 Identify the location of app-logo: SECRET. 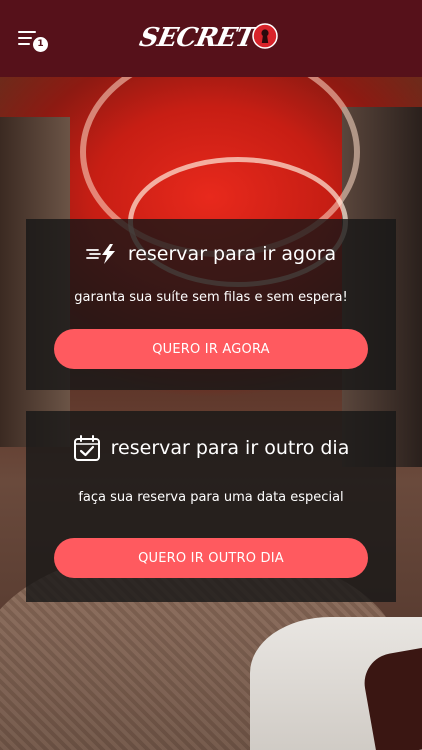
(208, 38).